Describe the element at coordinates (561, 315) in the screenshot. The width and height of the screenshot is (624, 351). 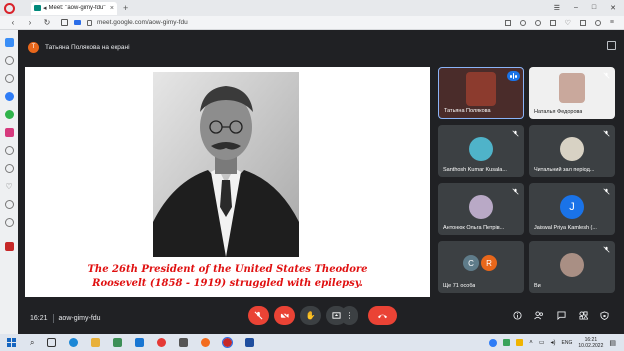
I see `chat-button` at that location.